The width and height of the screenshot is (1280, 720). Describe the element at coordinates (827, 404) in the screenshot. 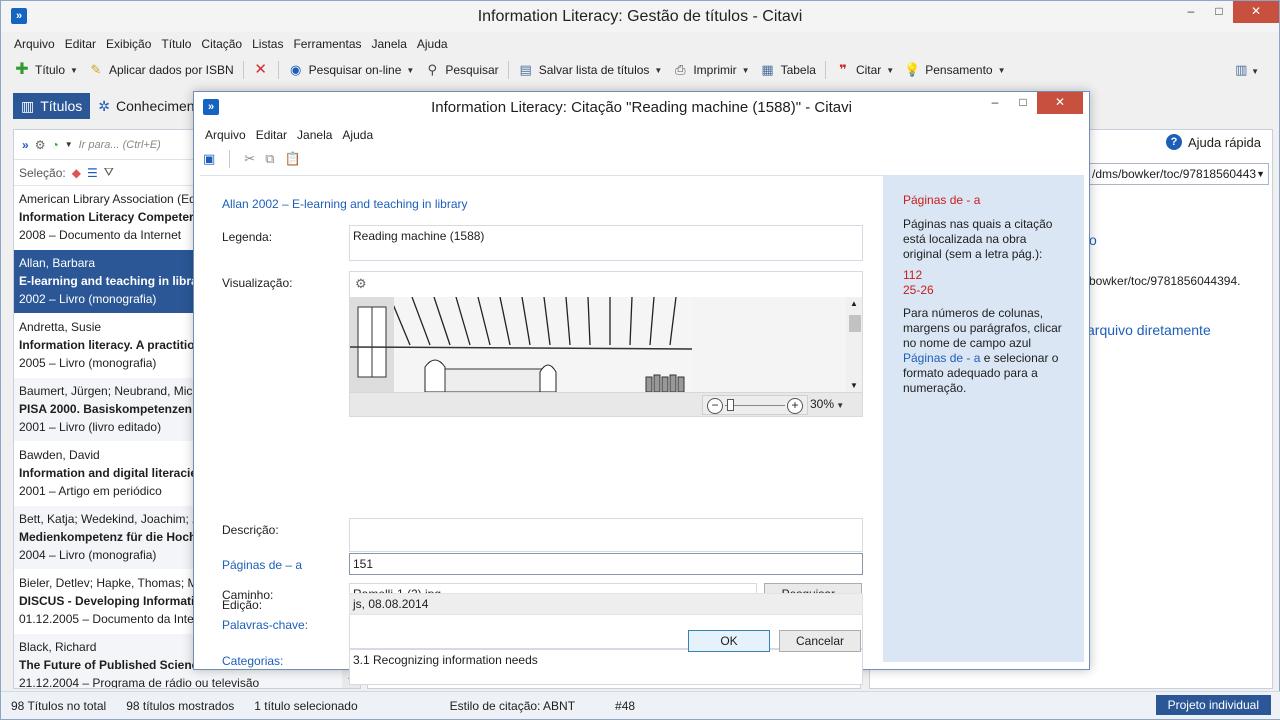

I see `zoom-level-dropdown: 30% ▼` at that location.